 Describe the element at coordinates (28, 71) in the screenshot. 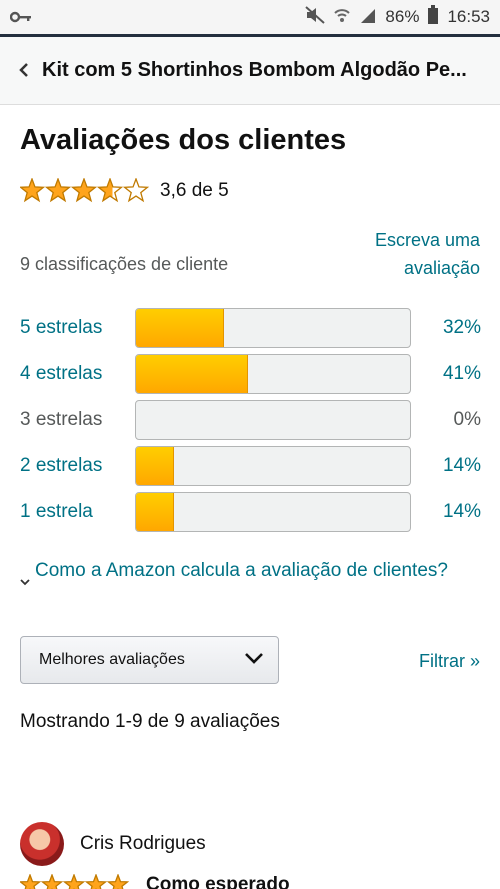

I see `chevron-left-icon` at that location.